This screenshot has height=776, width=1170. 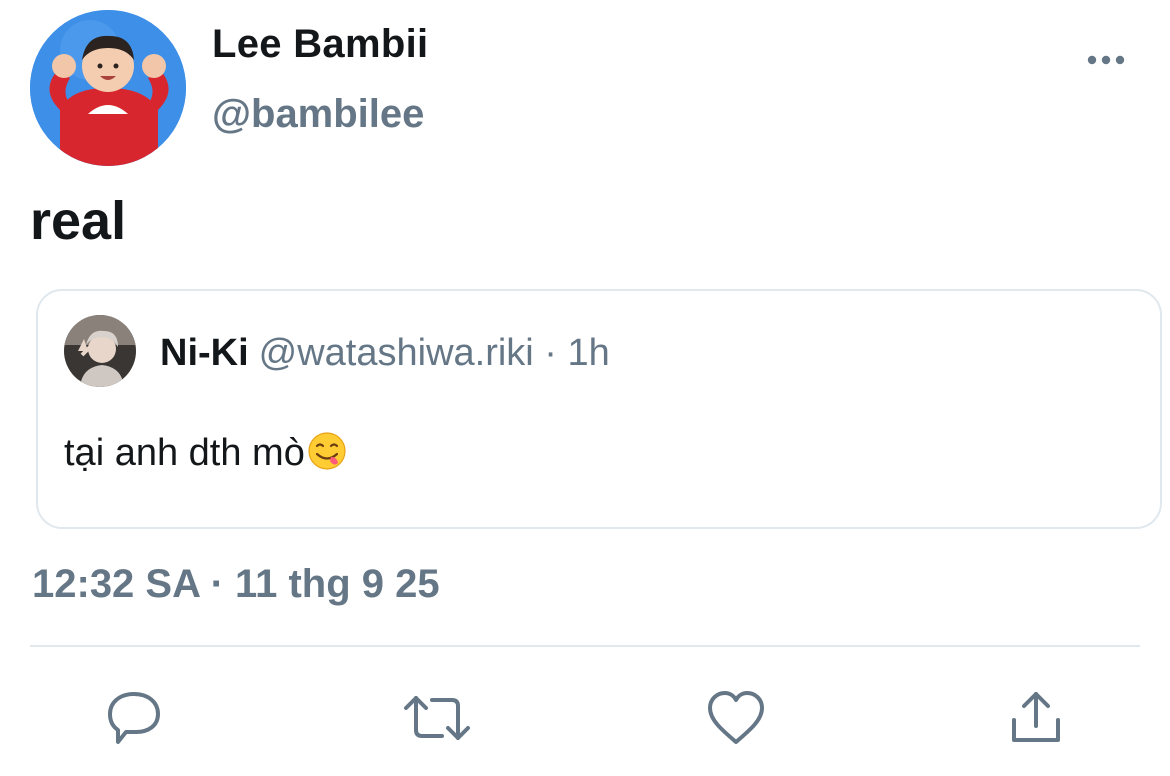 What do you see at coordinates (585, 646) in the screenshot?
I see `divider` at bounding box center [585, 646].